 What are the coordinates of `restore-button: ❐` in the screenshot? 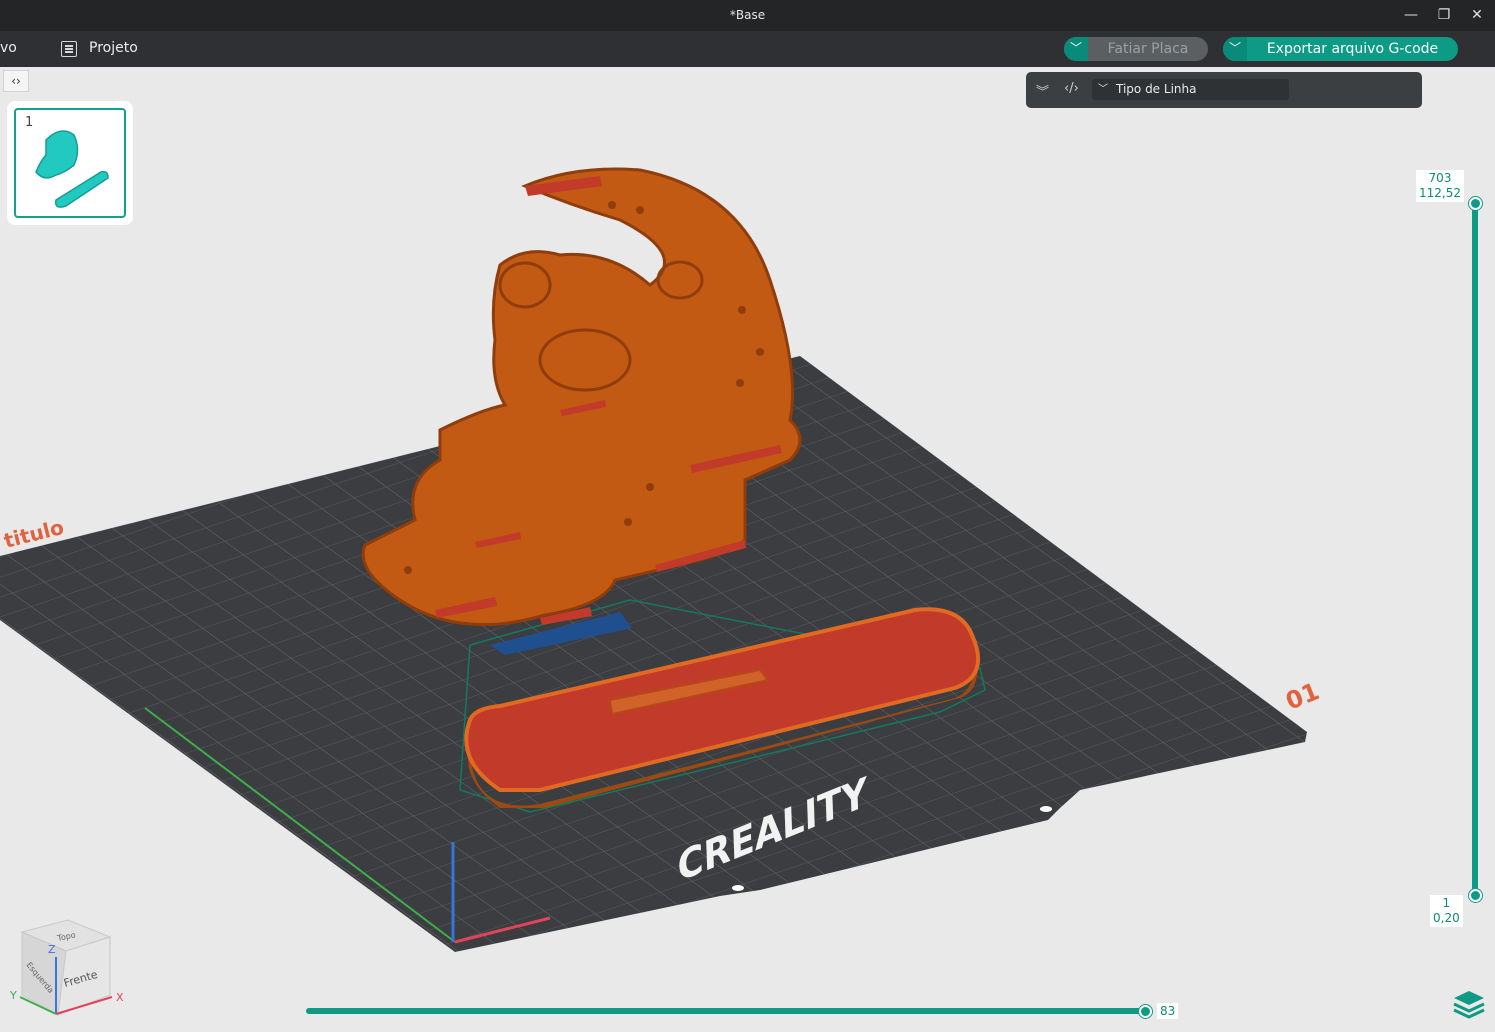 It's located at (1444, 15).